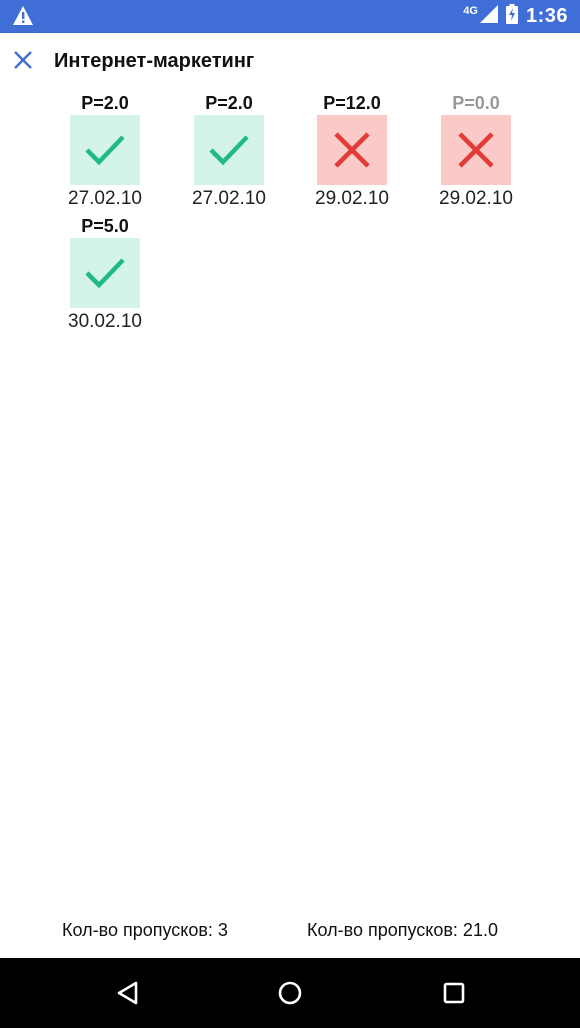 The width and height of the screenshot is (580, 1028). I want to click on attendance-record: P=5.0 30.02.10, so click(105, 274).